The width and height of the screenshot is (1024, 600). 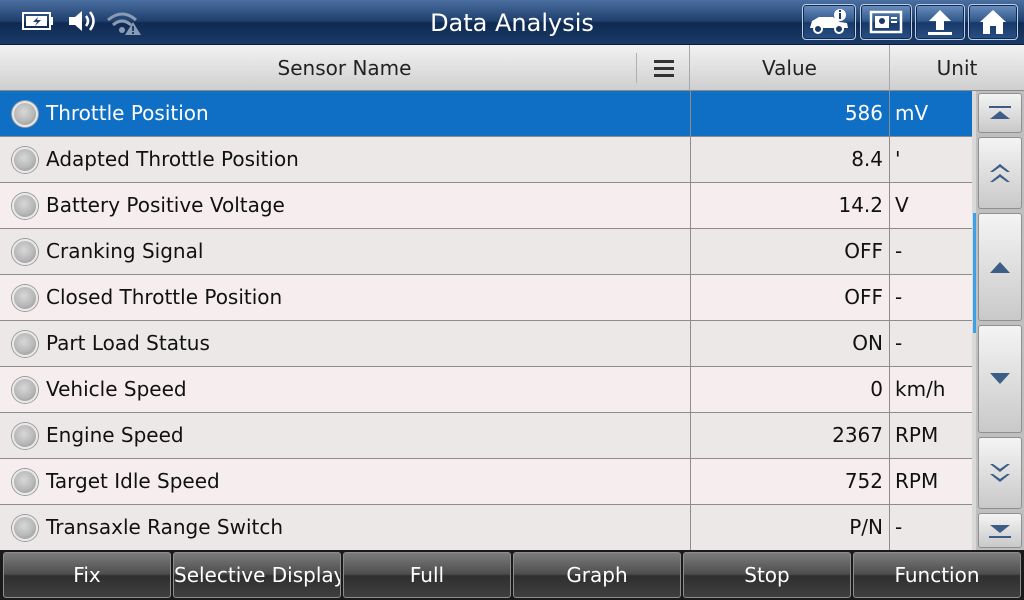 I want to click on scroll-down-button, so click(x=1000, y=379).